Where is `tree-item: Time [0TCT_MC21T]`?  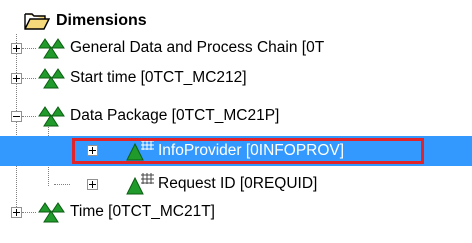 tree-item: Time [0TCT_MC21T] is located at coordinates (142, 212).